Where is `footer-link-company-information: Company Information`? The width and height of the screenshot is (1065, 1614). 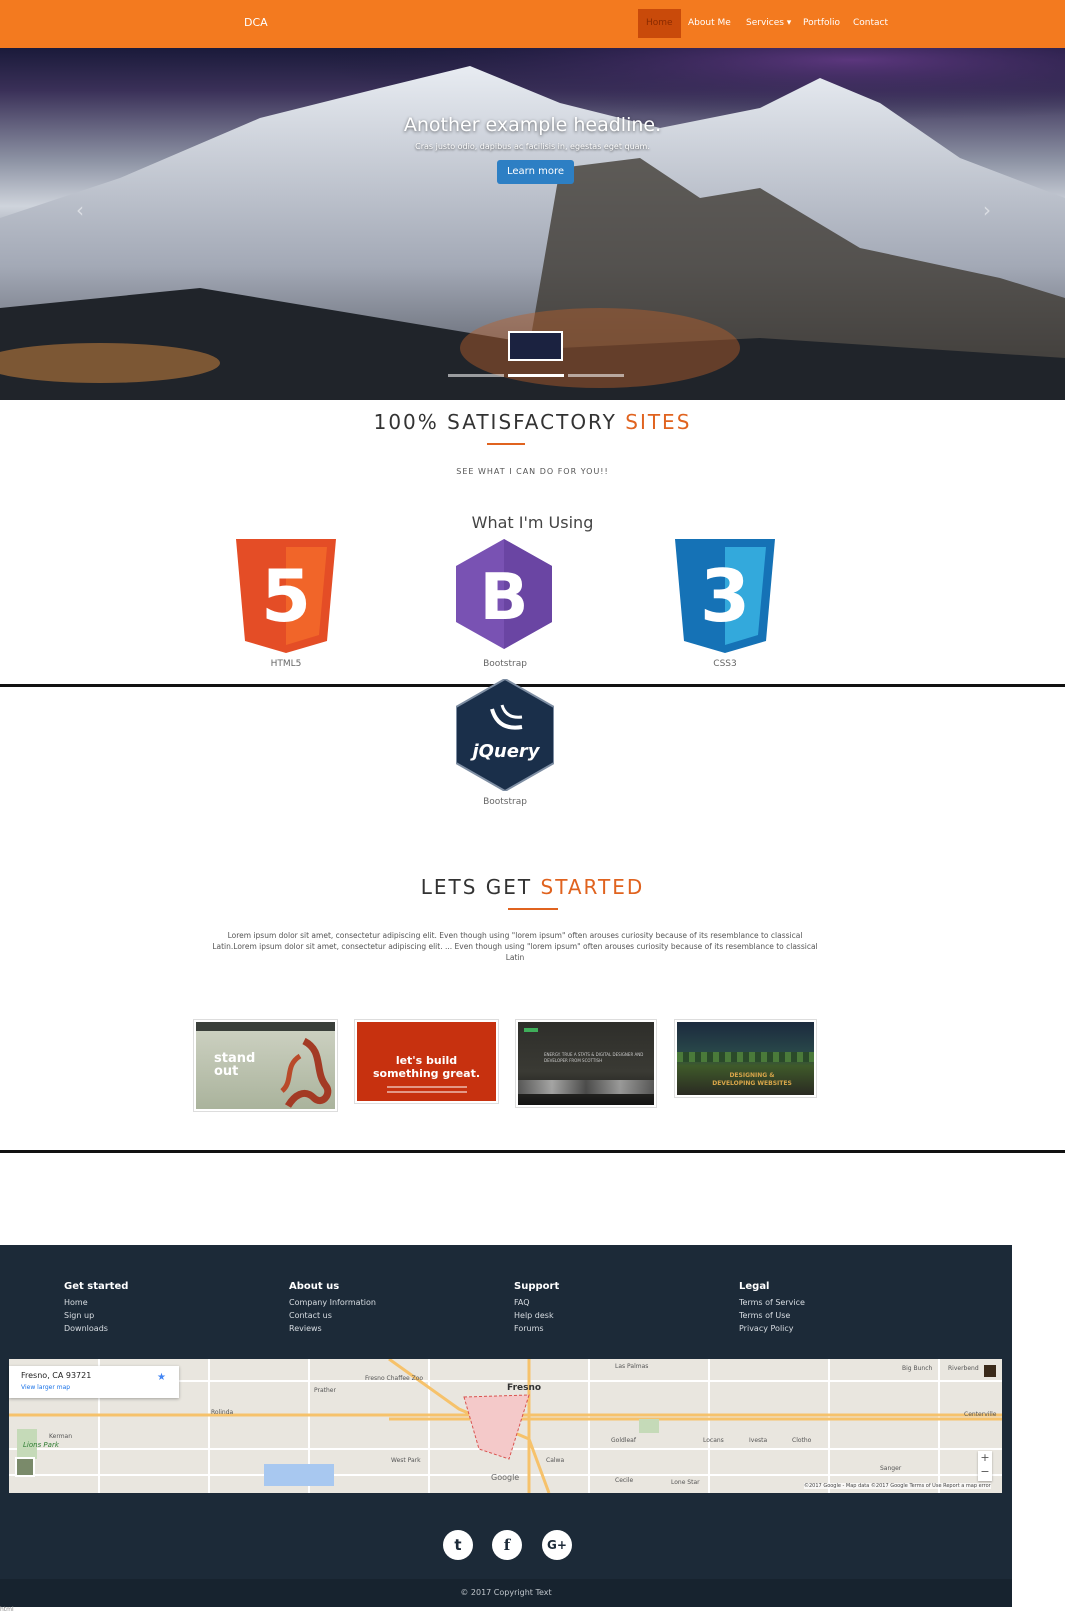 footer-link-company-information: Company Information is located at coordinates (332, 1302).